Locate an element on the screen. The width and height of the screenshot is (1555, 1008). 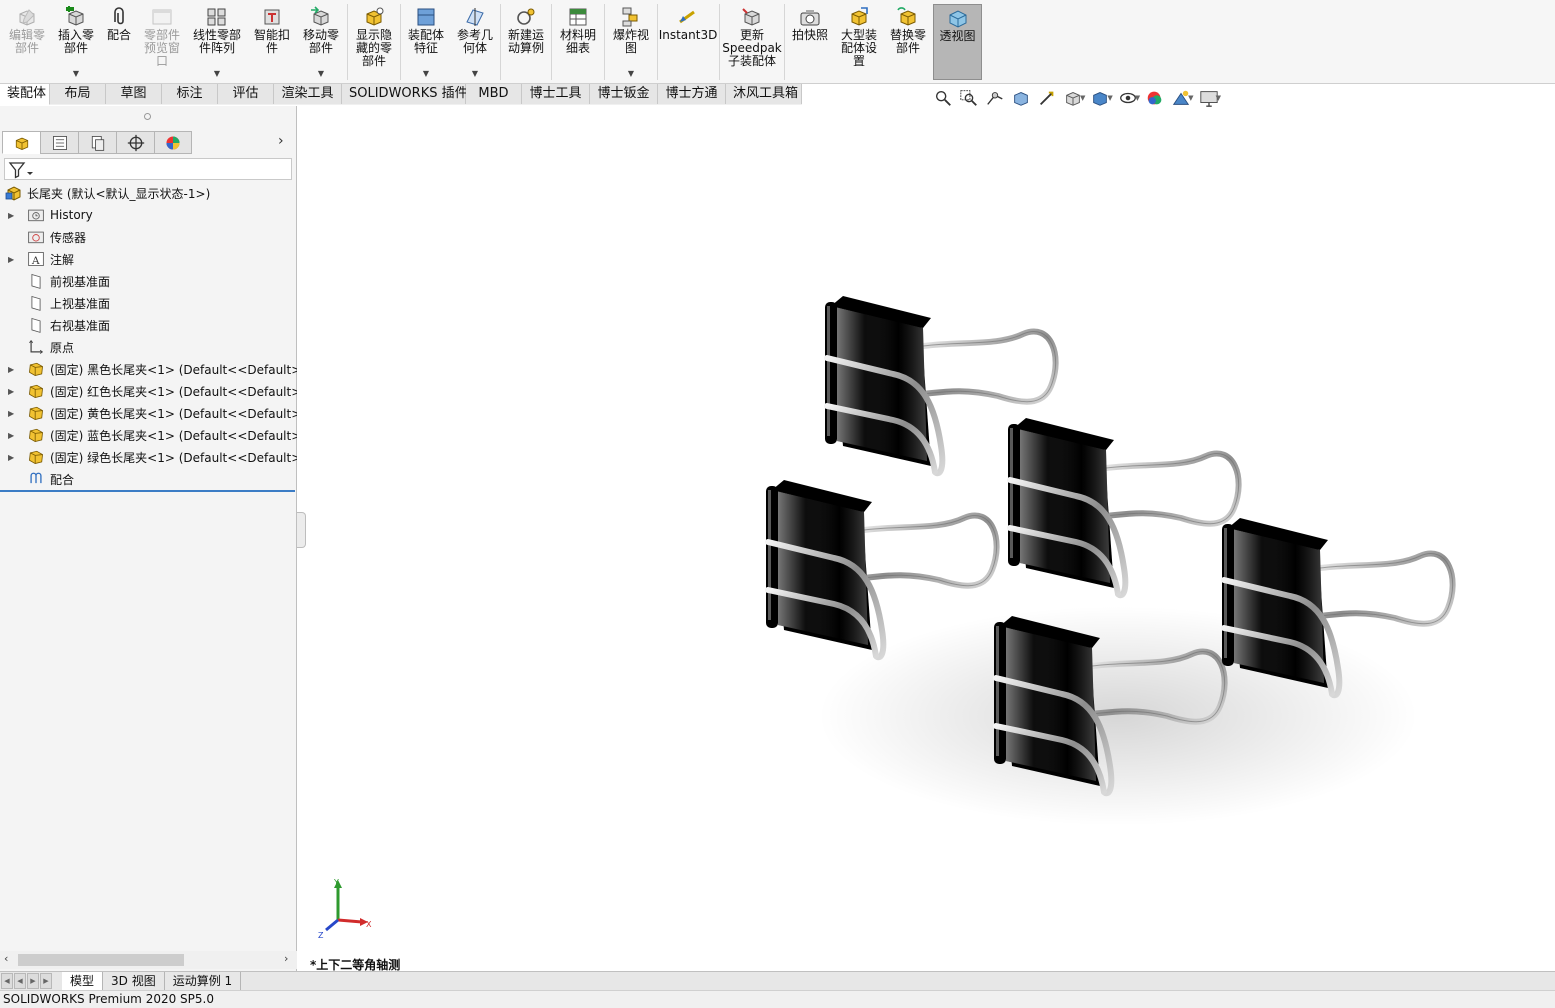
tree-item: ▶ (固定) 黄色长尾夹<1> (Default<<Default>_D is located at coordinates (148, 413).